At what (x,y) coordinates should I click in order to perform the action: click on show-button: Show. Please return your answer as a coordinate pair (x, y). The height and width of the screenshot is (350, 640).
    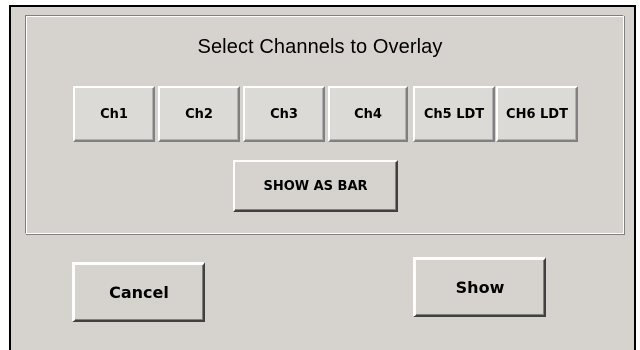
    Looking at the image, I should click on (479, 287).